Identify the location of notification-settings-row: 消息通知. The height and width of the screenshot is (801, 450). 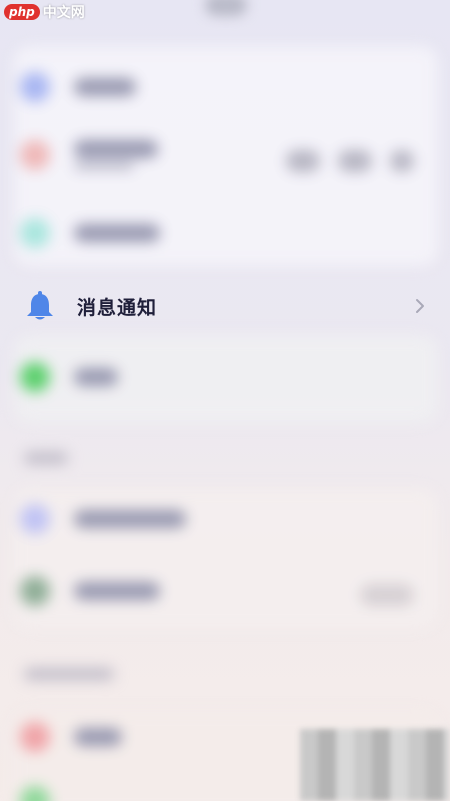
(226, 306).